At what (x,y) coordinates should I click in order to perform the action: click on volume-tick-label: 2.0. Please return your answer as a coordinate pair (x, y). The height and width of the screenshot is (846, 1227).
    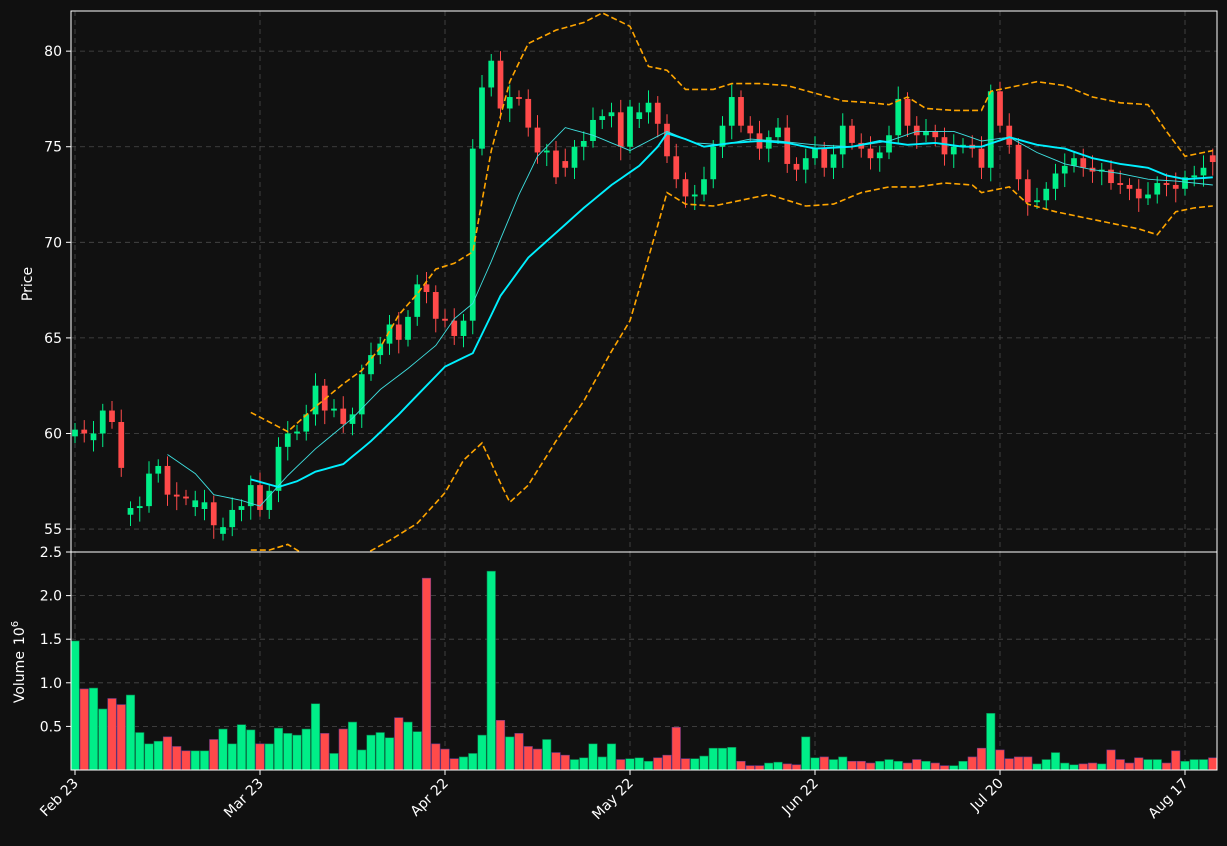
    Looking at the image, I should click on (51, 597).